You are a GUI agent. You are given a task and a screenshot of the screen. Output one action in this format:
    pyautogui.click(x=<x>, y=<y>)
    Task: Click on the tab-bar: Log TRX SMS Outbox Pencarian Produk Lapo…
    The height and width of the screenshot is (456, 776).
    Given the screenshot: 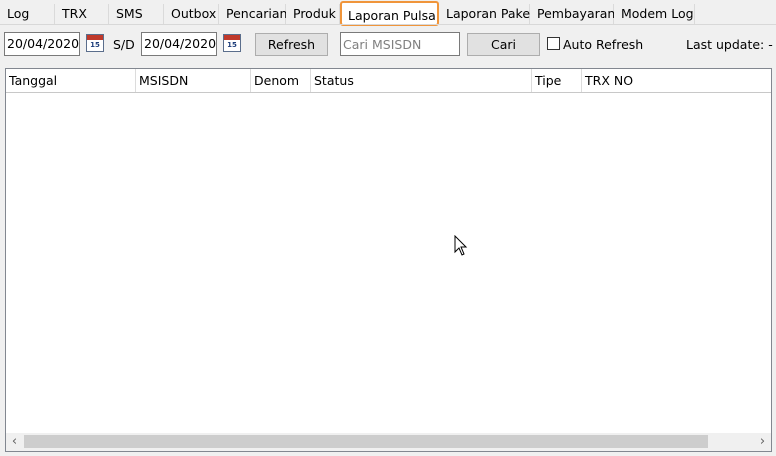 What is the action you would take?
    pyautogui.click(x=388, y=13)
    